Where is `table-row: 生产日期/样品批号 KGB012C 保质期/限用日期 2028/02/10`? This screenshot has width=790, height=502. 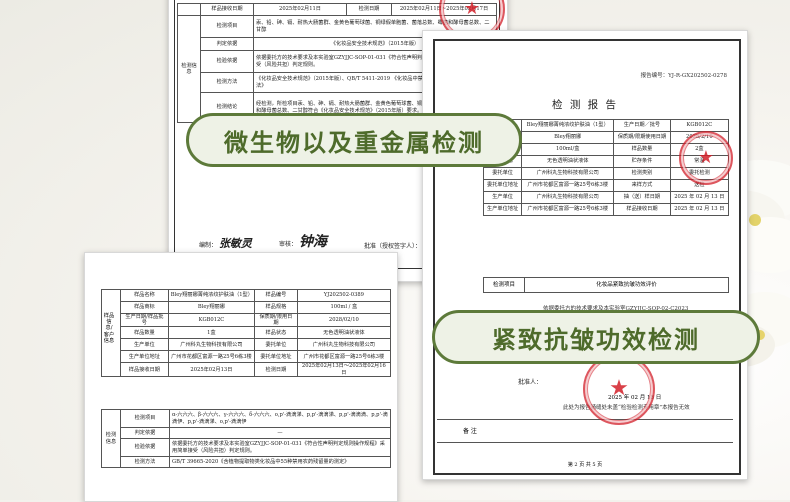
table-row: 生产日期/样品批号 KGB012C 保质期/限用日期 2028/02/10 is located at coordinates (247, 320).